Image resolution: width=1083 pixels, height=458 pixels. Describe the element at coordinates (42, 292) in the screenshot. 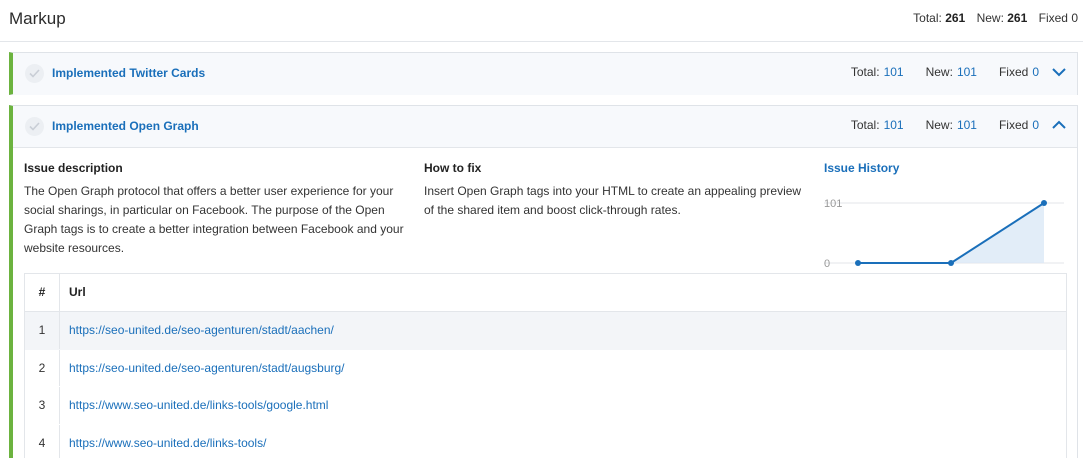

I see `column-header-number: #` at that location.